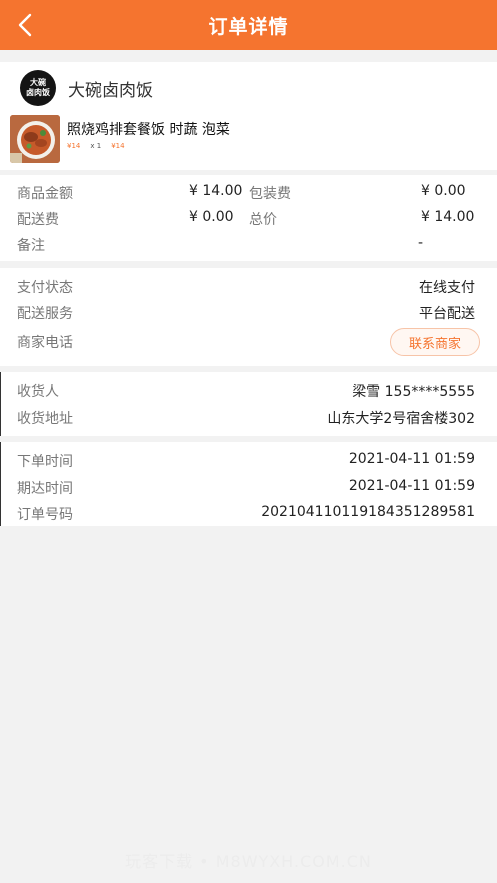 This screenshot has height=883, width=497. What do you see at coordinates (448, 217) in the screenshot?
I see `total-price-value: ¥ 14.00` at bounding box center [448, 217].